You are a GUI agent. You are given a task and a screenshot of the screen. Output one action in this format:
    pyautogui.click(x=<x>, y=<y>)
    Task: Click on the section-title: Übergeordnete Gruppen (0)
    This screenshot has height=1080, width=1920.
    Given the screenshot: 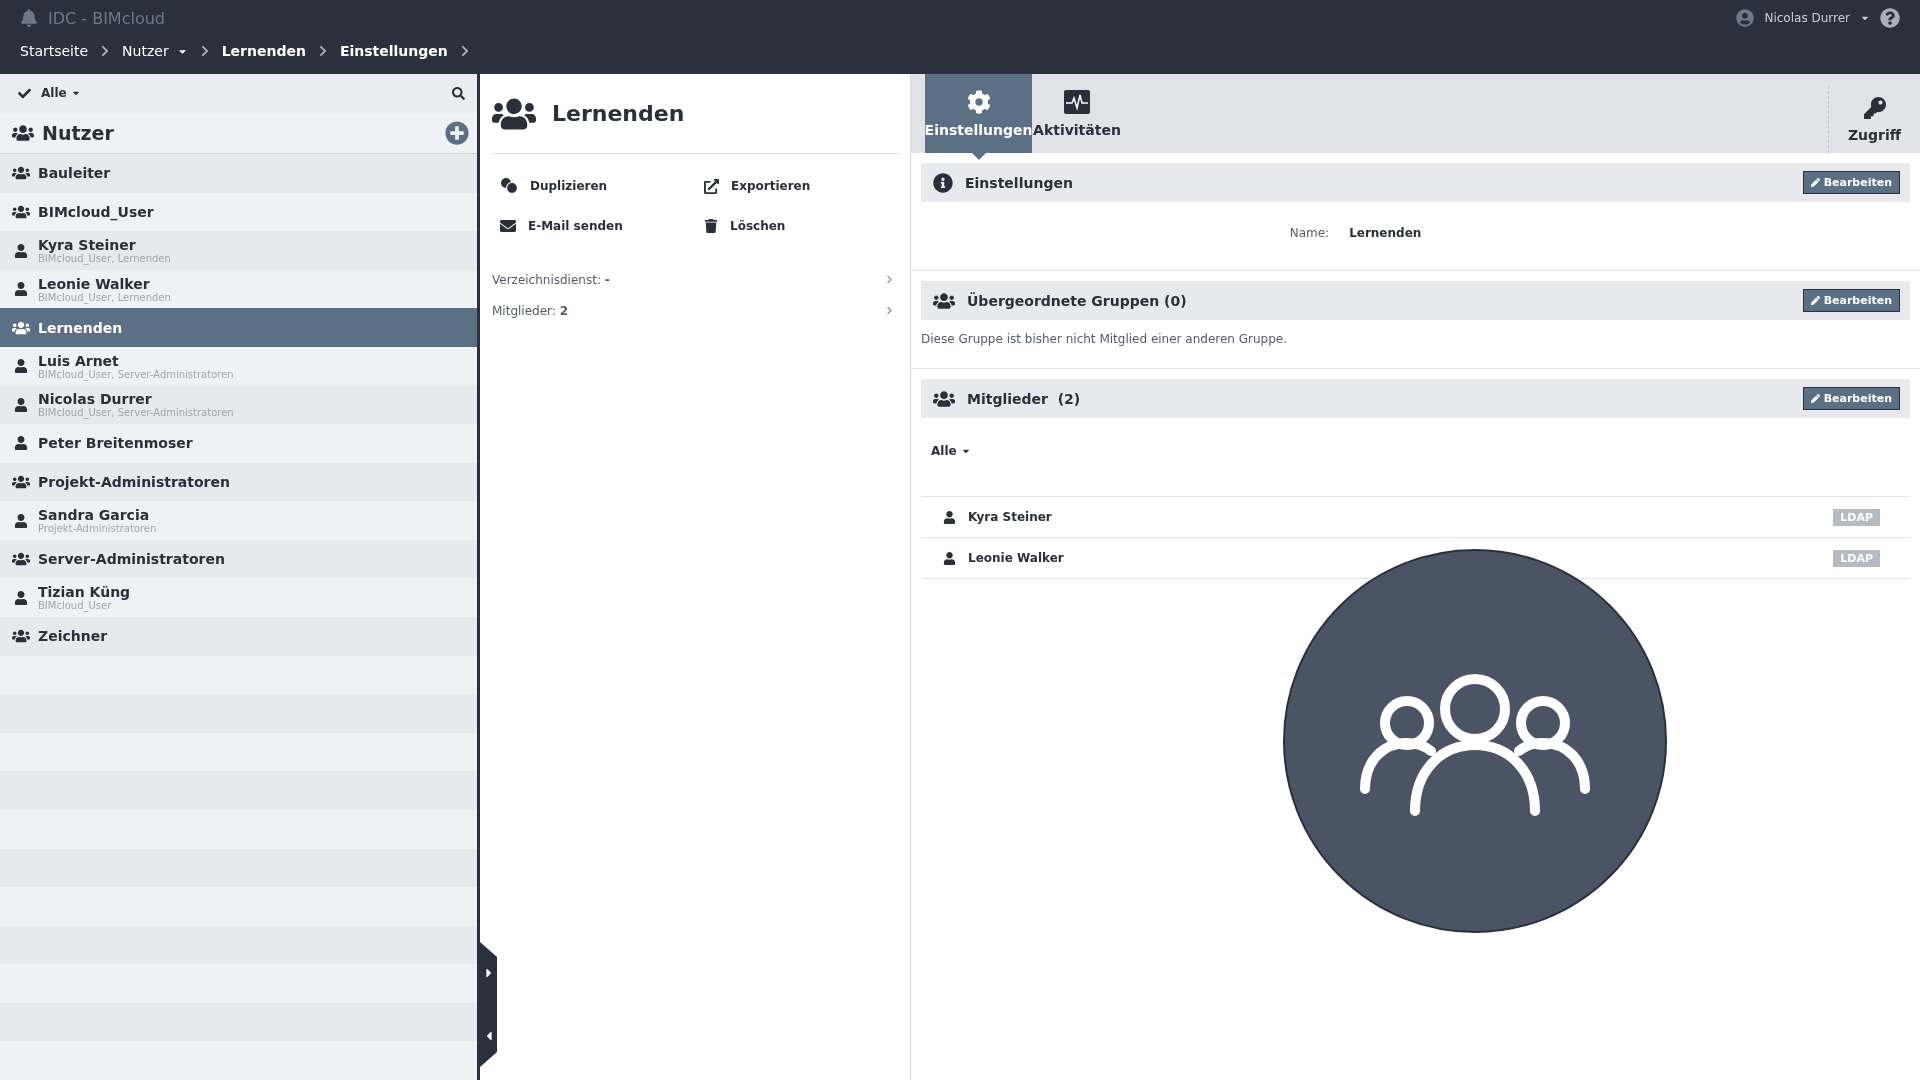 What is the action you would take?
    pyautogui.click(x=1077, y=300)
    